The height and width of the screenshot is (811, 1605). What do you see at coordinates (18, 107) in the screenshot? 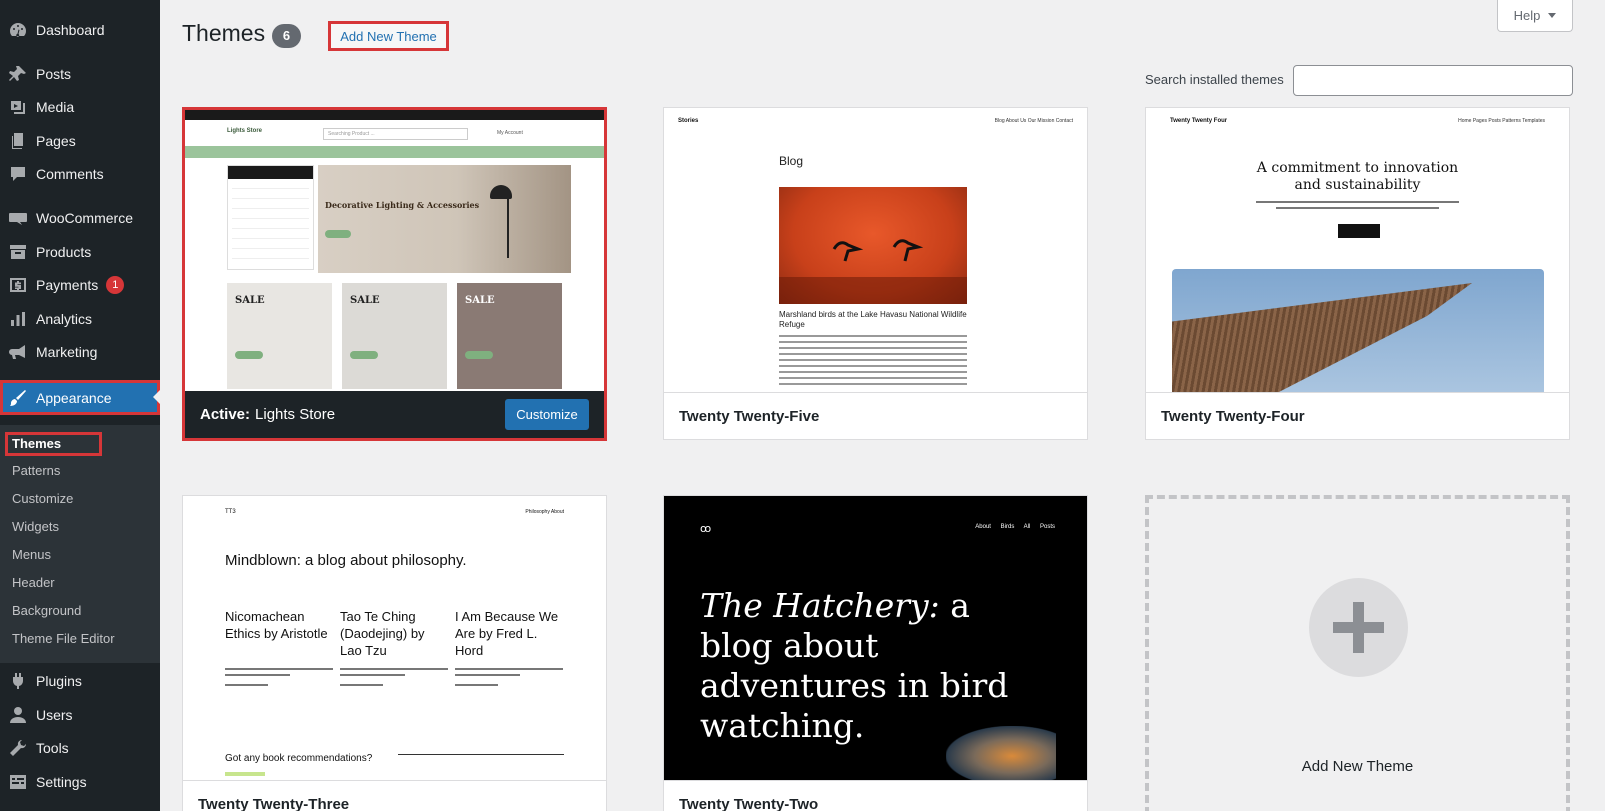
I see `media-icon` at bounding box center [18, 107].